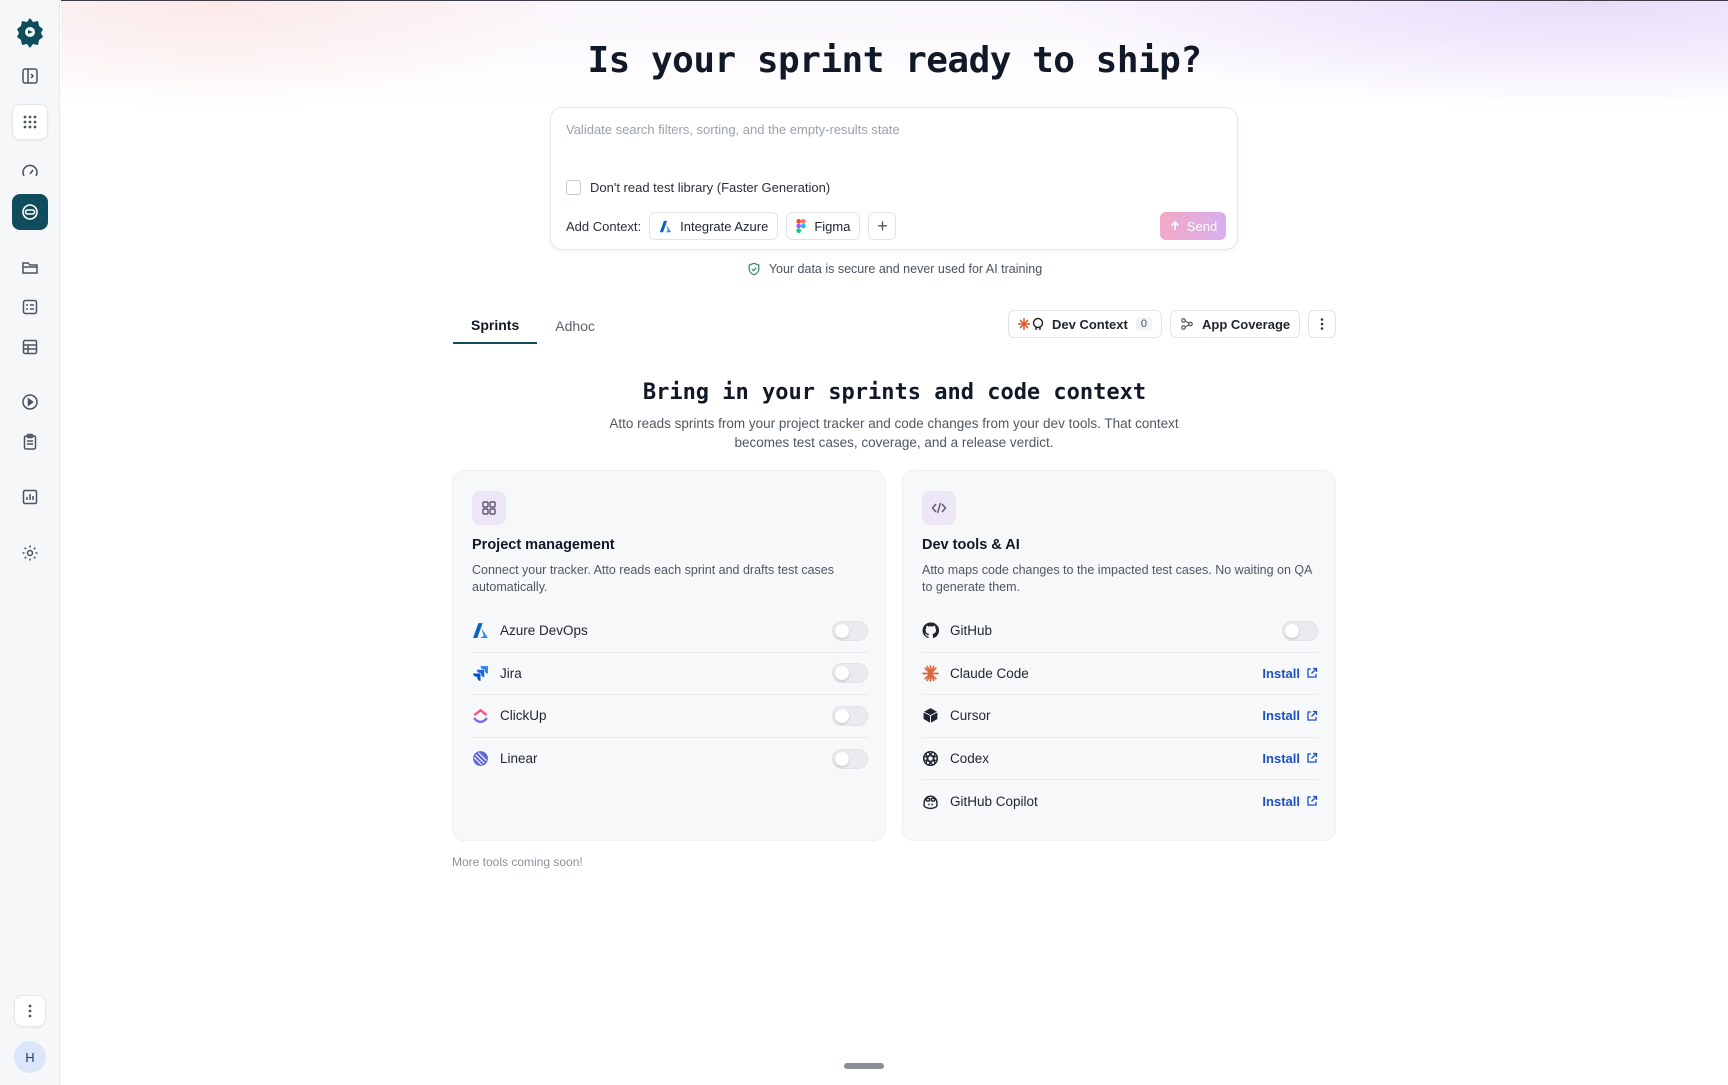 The width and height of the screenshot is (1728, 1085). I want to click on add-context-plus-icon: +, so click(882, 226).